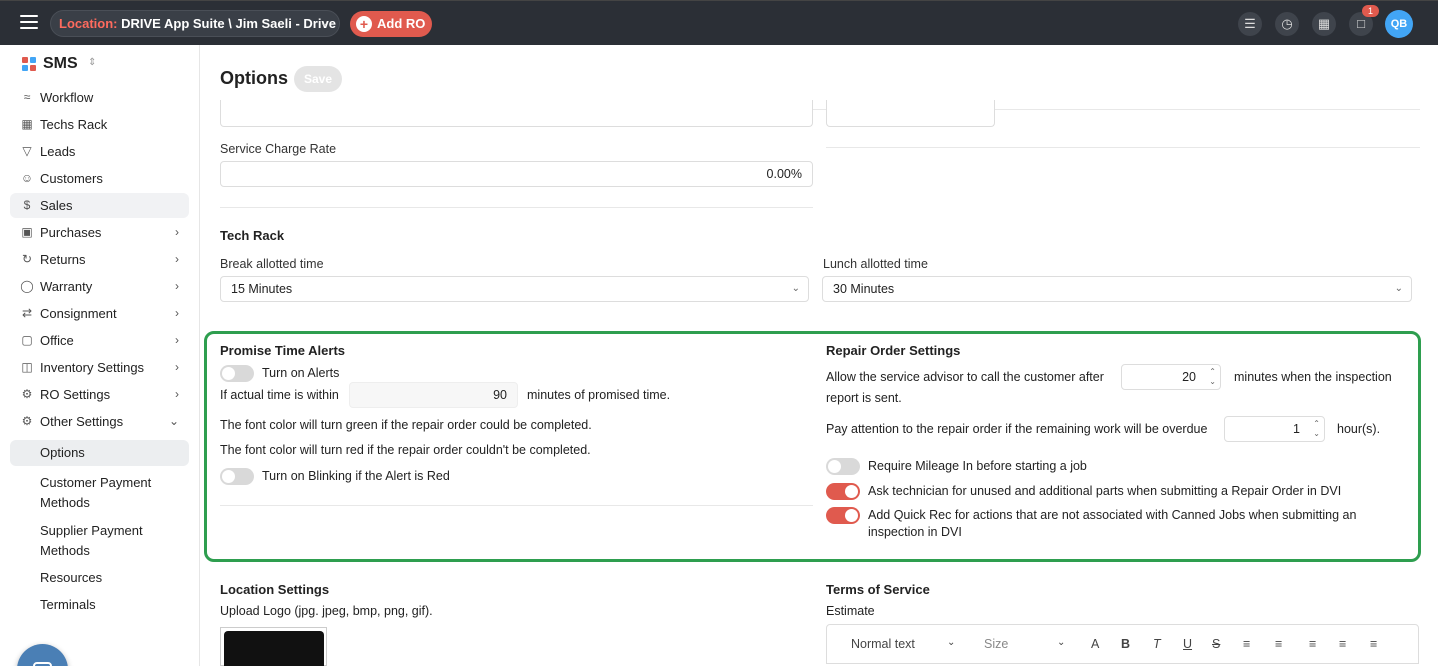  What do you see at coordinates (228, 23) in the screenshot?
I see `location-value: DRIVE App Suite \ Jim Saeli - Drive` at bounding box center [228, 23].